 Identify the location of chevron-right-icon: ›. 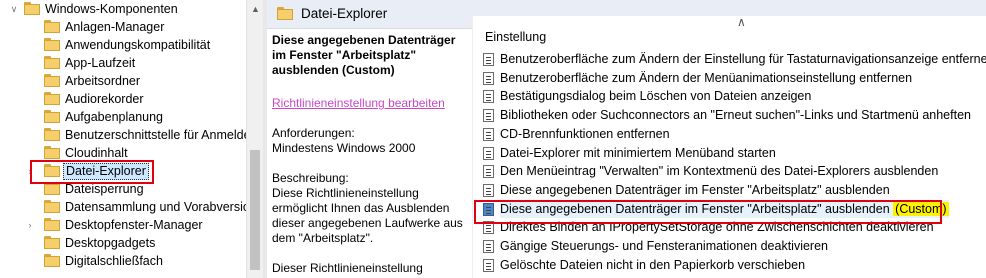
(30, 225).